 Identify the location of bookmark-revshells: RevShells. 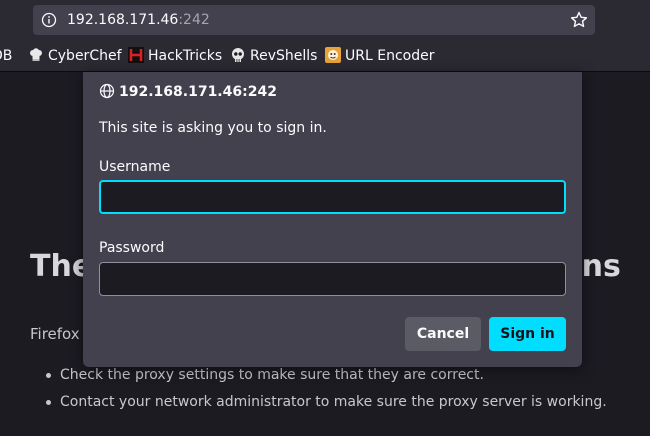
(273, 56).